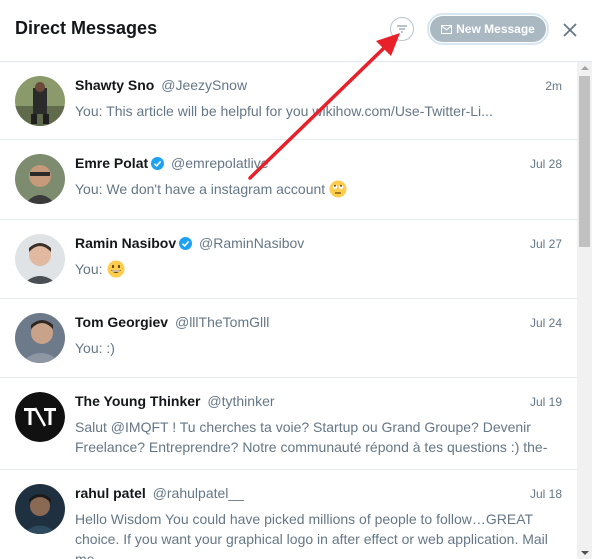 This screenshot has width=592, height=559. I want to click on display-name: rahul patel, so click(110, 493).